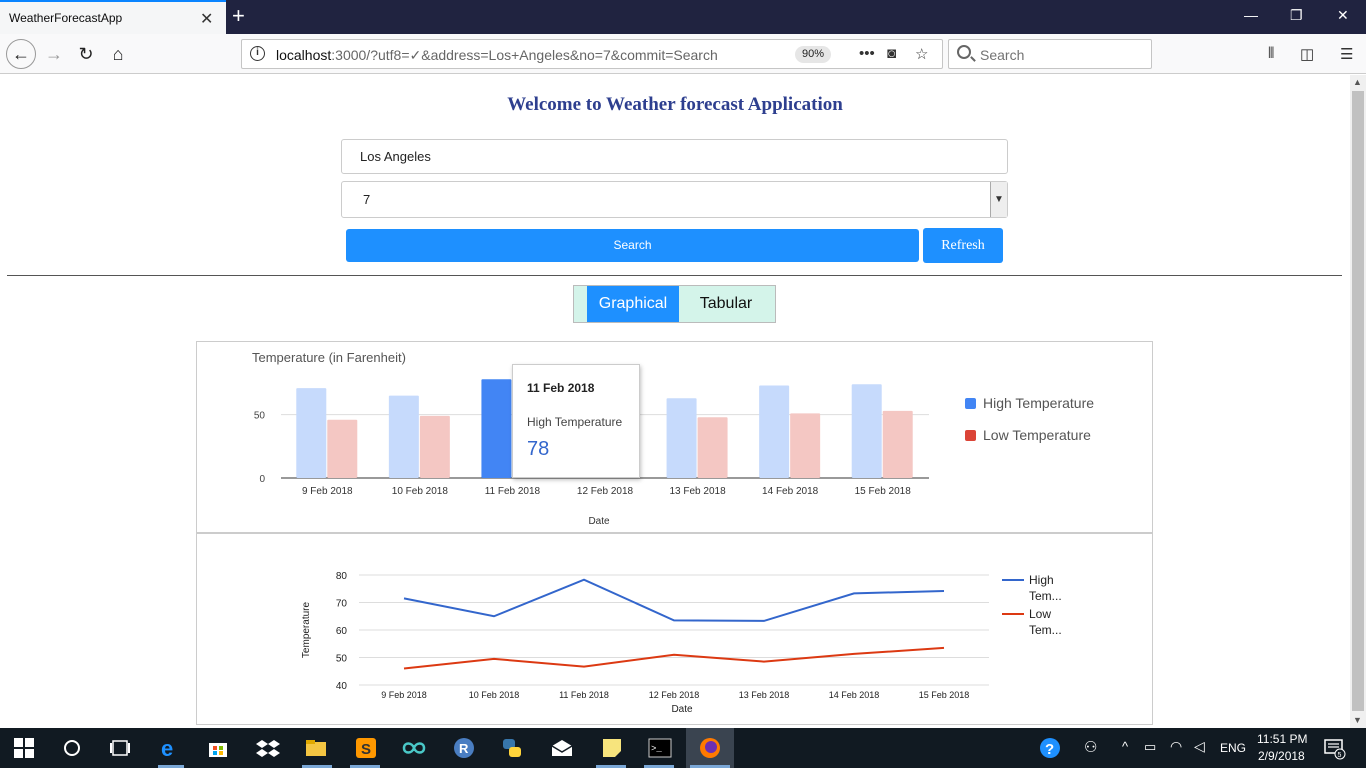 This screenshot has width=1366, height=768. I want to click on chart-tooltip: 11 Feb 2018 High Temperature 78, so click(576, 421).